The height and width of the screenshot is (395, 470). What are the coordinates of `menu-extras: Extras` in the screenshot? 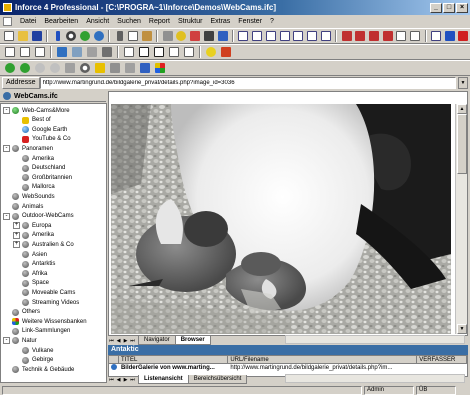 It's located at (220, 21).